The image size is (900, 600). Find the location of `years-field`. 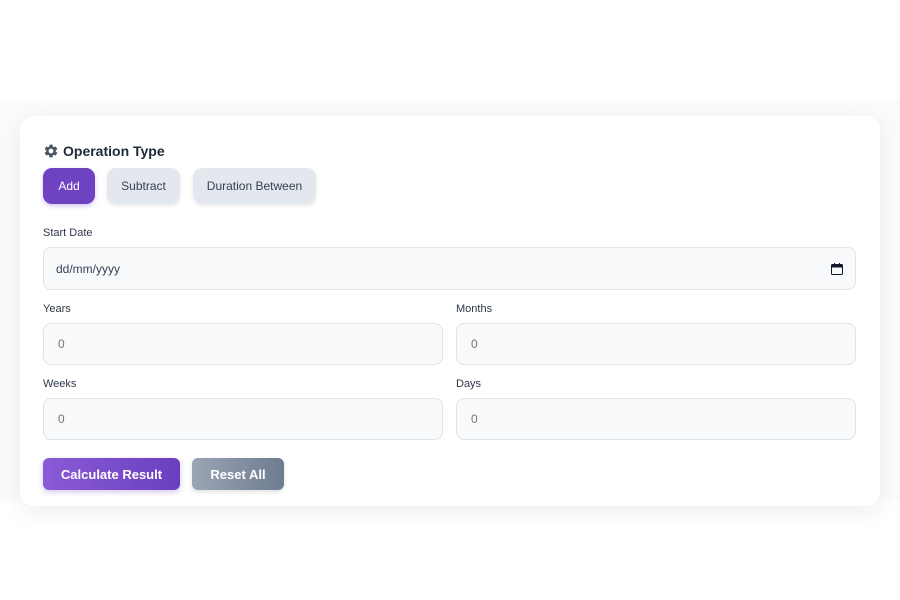

years-field is located at coordinates (243, 344).